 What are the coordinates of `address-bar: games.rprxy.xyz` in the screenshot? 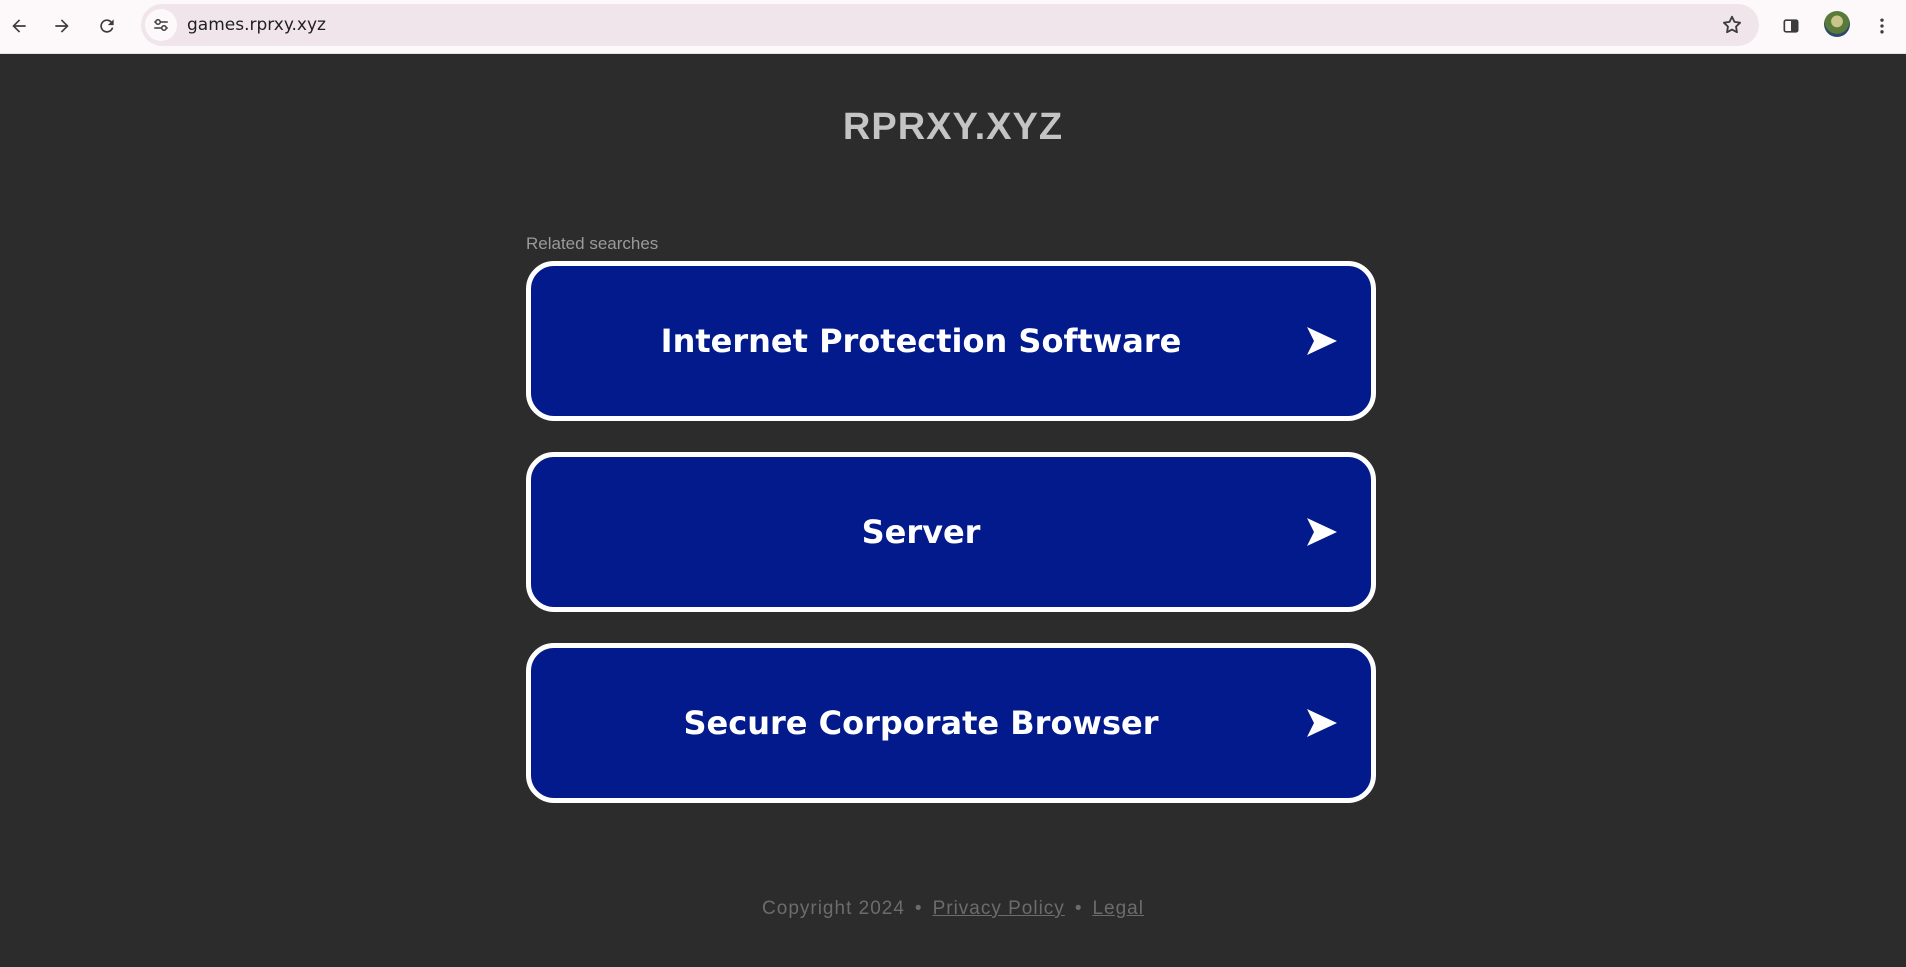 It's located at (950, 25).